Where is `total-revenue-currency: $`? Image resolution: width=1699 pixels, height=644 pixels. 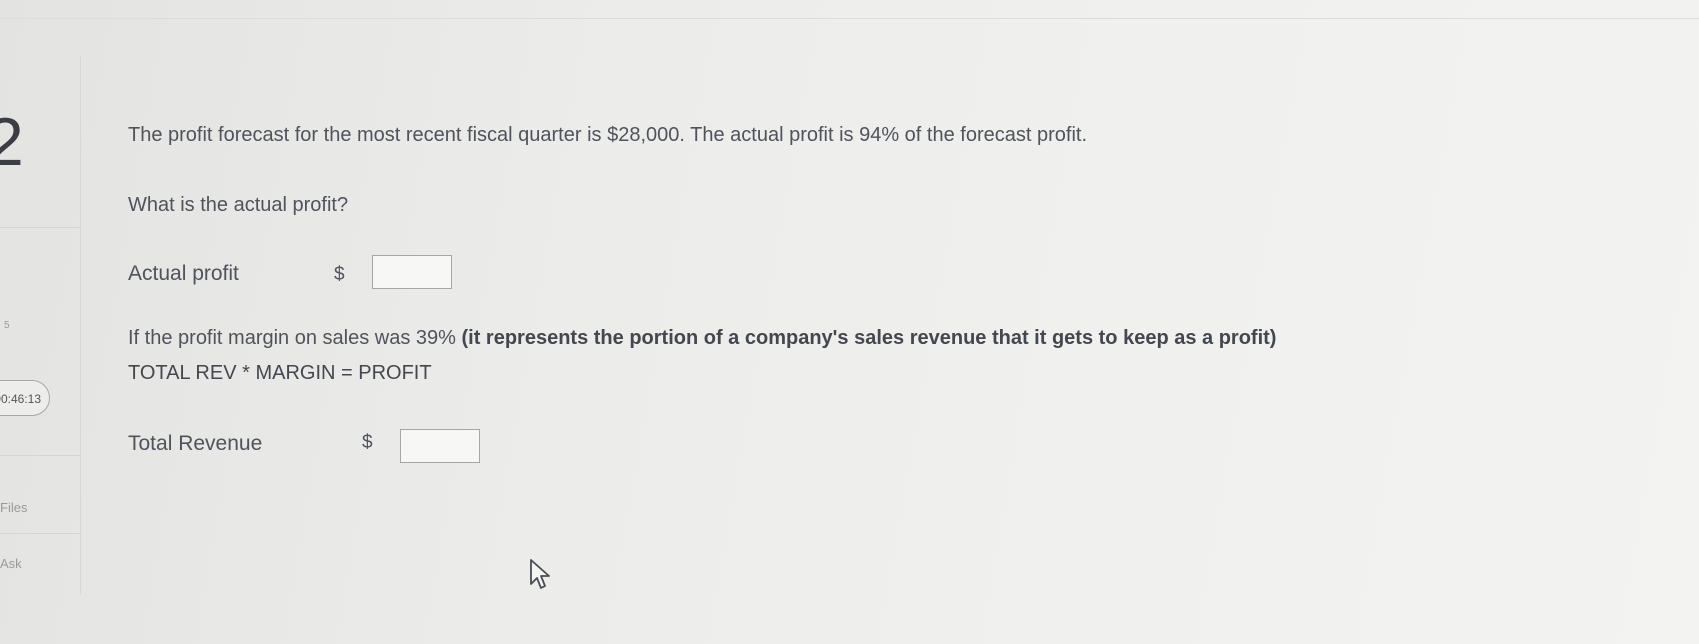 total-revenue-currency: $ is located at coordinates (367, 442).